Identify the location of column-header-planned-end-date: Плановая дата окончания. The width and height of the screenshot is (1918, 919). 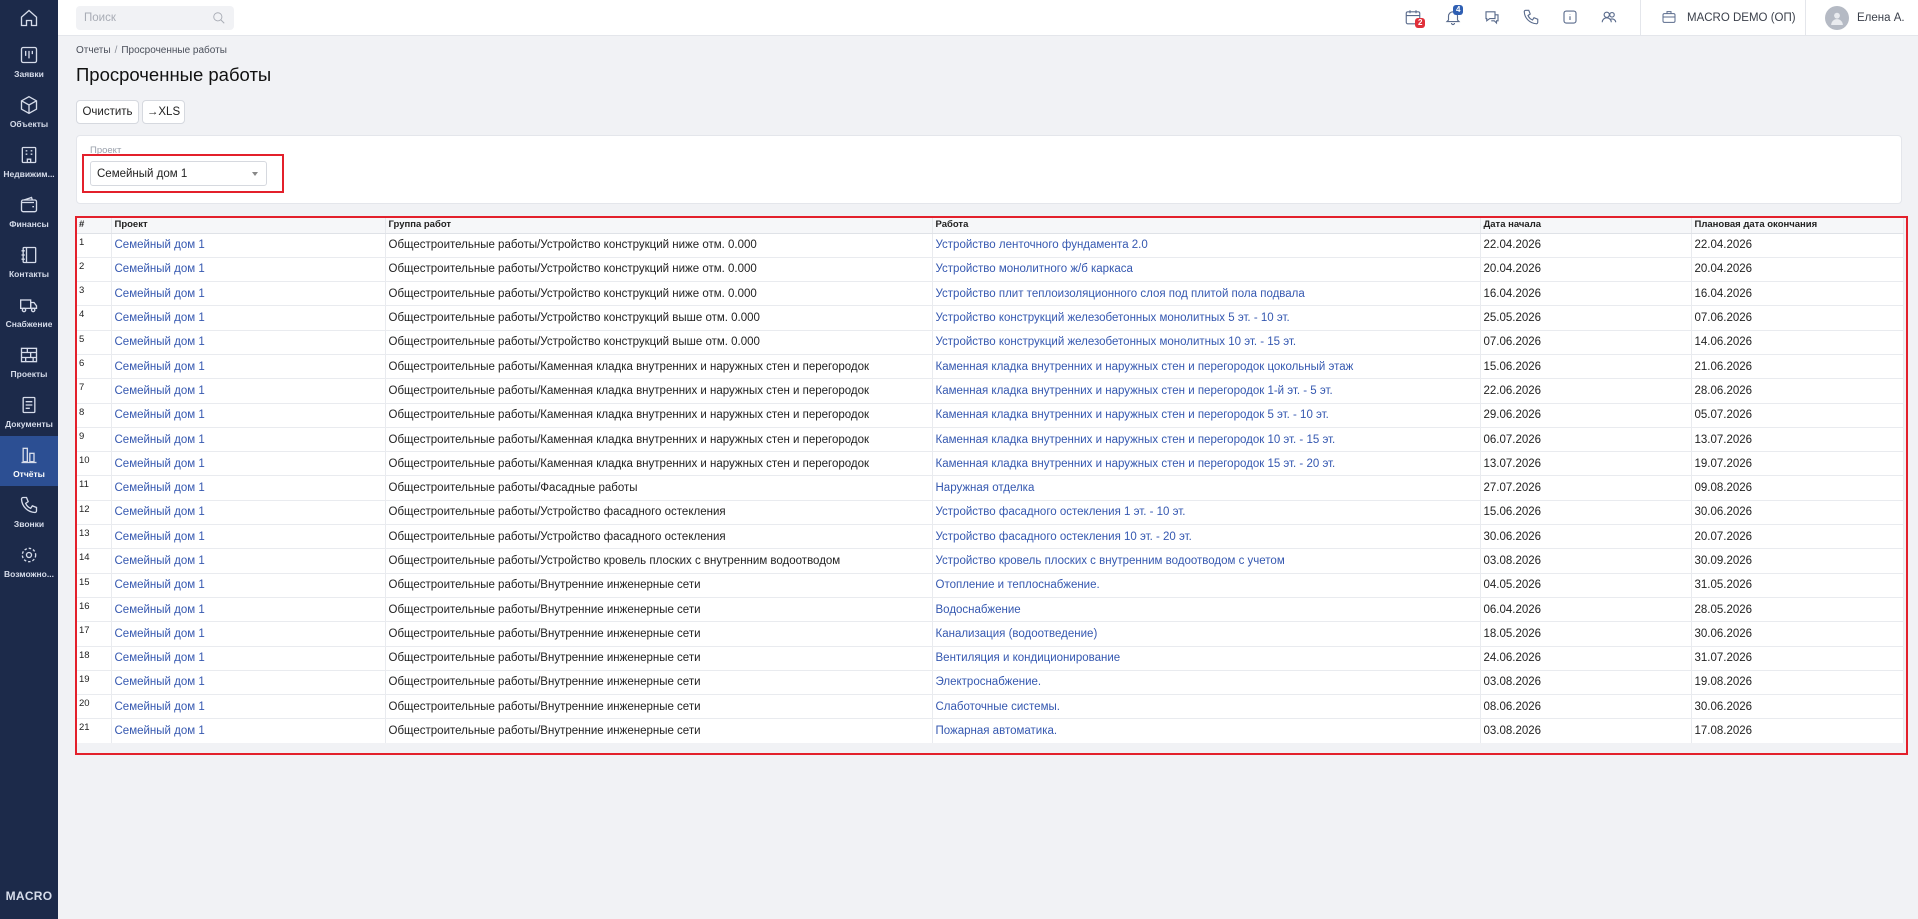
(1797, 225).